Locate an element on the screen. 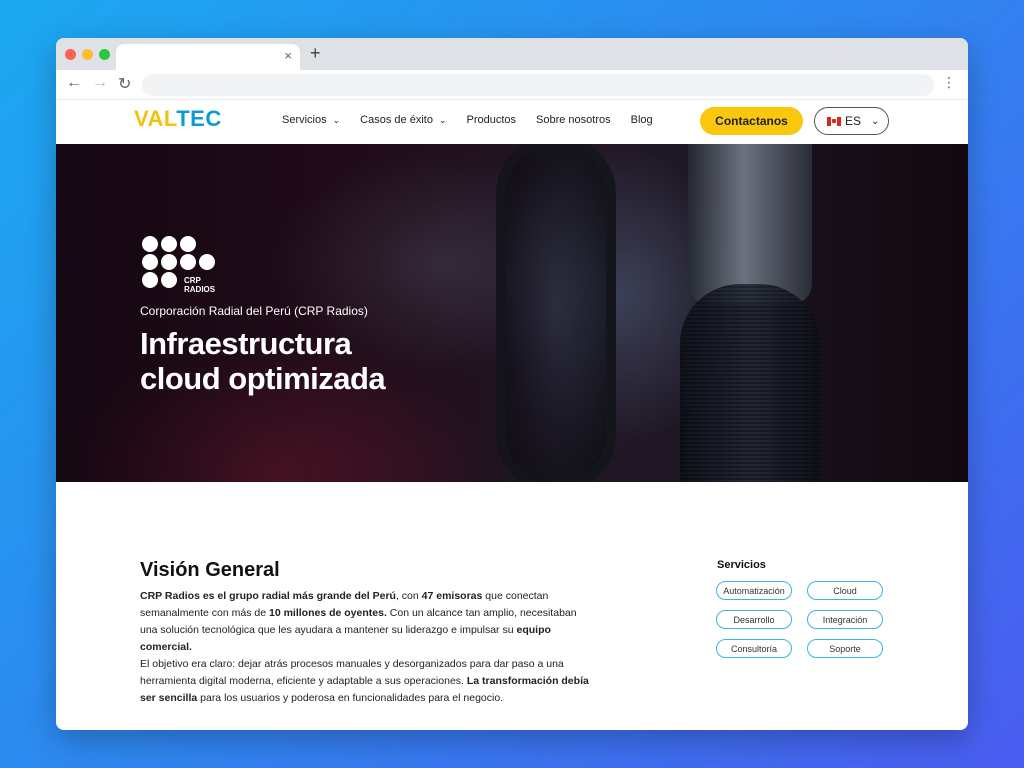  valtec-logo: VALTEC is located at coordinates (178, 119).